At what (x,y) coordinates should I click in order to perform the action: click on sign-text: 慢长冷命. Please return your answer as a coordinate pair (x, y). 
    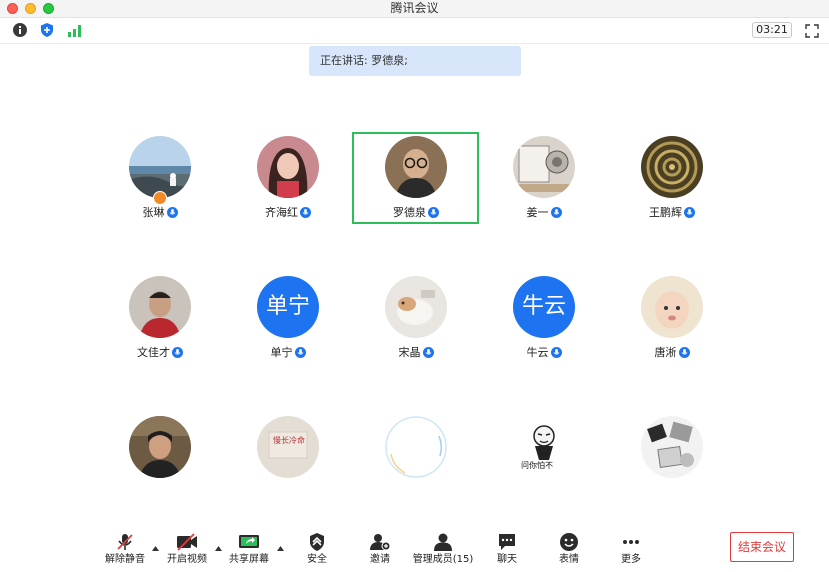
    Looking at the image, I should click on (289, 440).